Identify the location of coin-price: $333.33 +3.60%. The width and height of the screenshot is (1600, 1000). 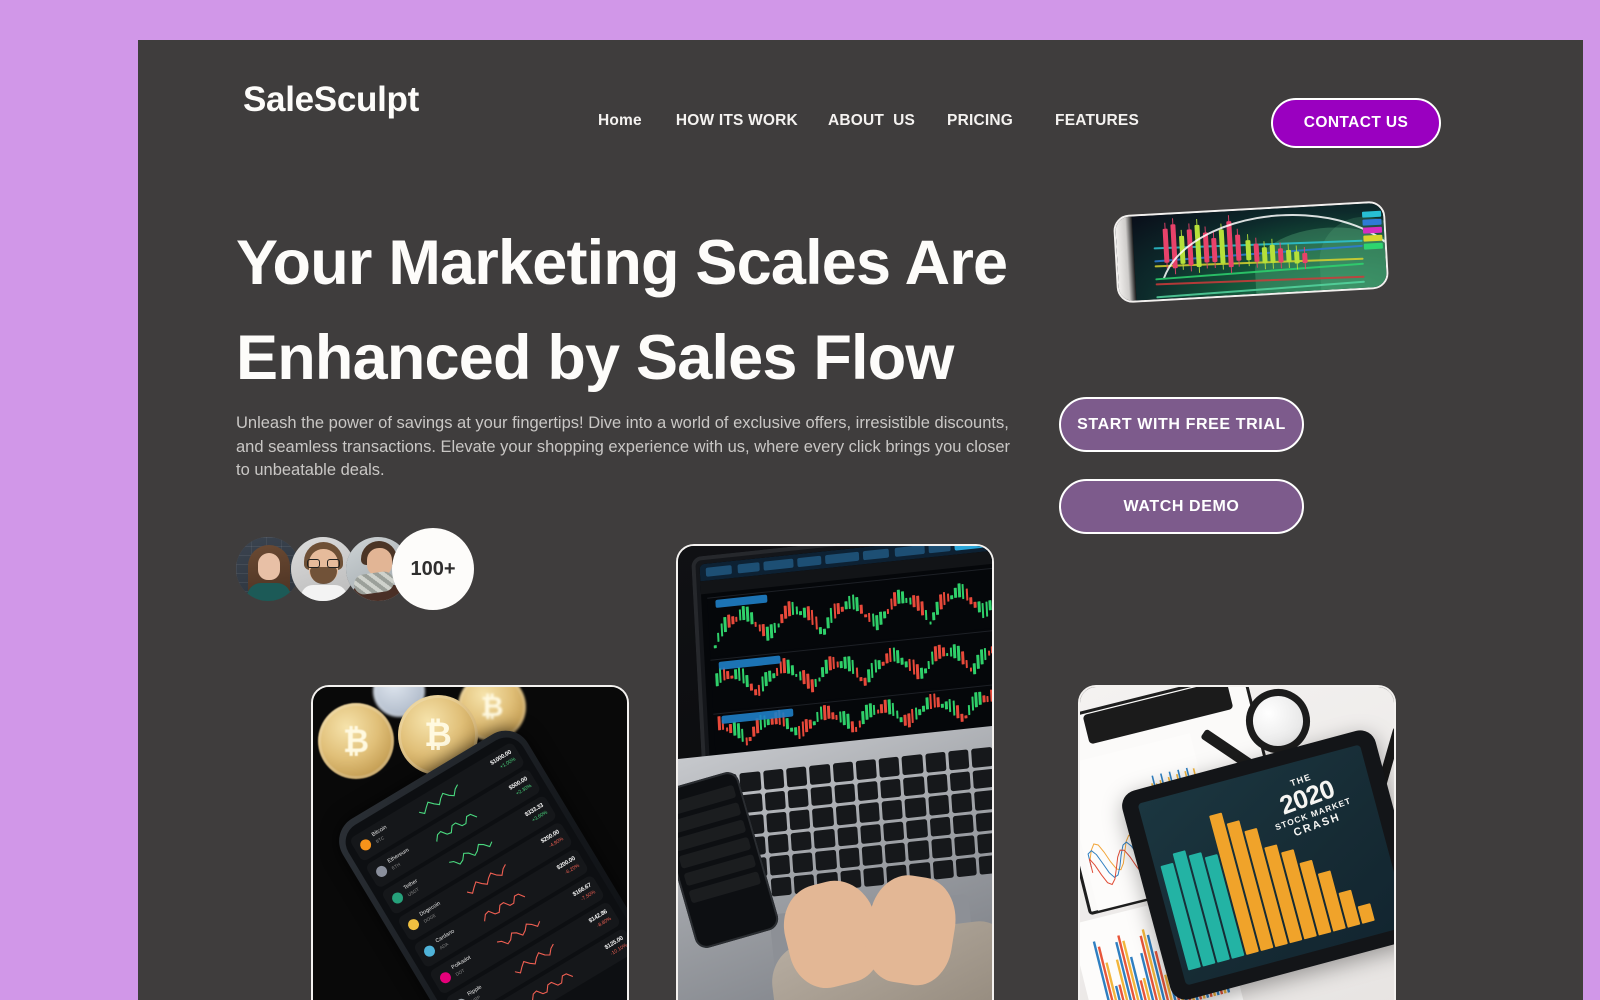
(536, 813).